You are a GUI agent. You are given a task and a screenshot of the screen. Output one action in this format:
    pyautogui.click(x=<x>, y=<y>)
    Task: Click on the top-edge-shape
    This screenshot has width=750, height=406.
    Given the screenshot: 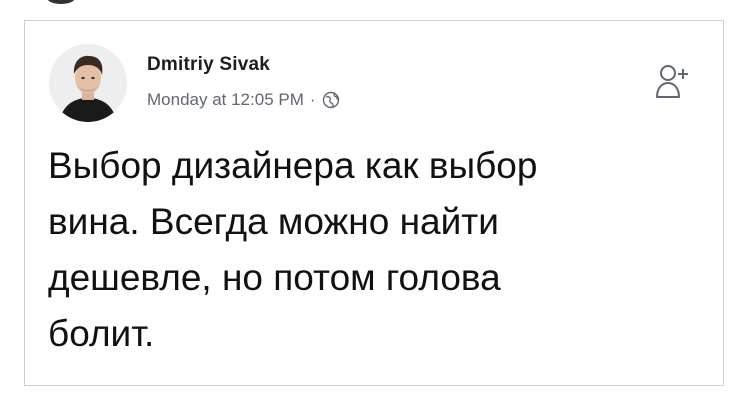 What is the action you would take?
    pyautogui.click(x=61, y=2)
    